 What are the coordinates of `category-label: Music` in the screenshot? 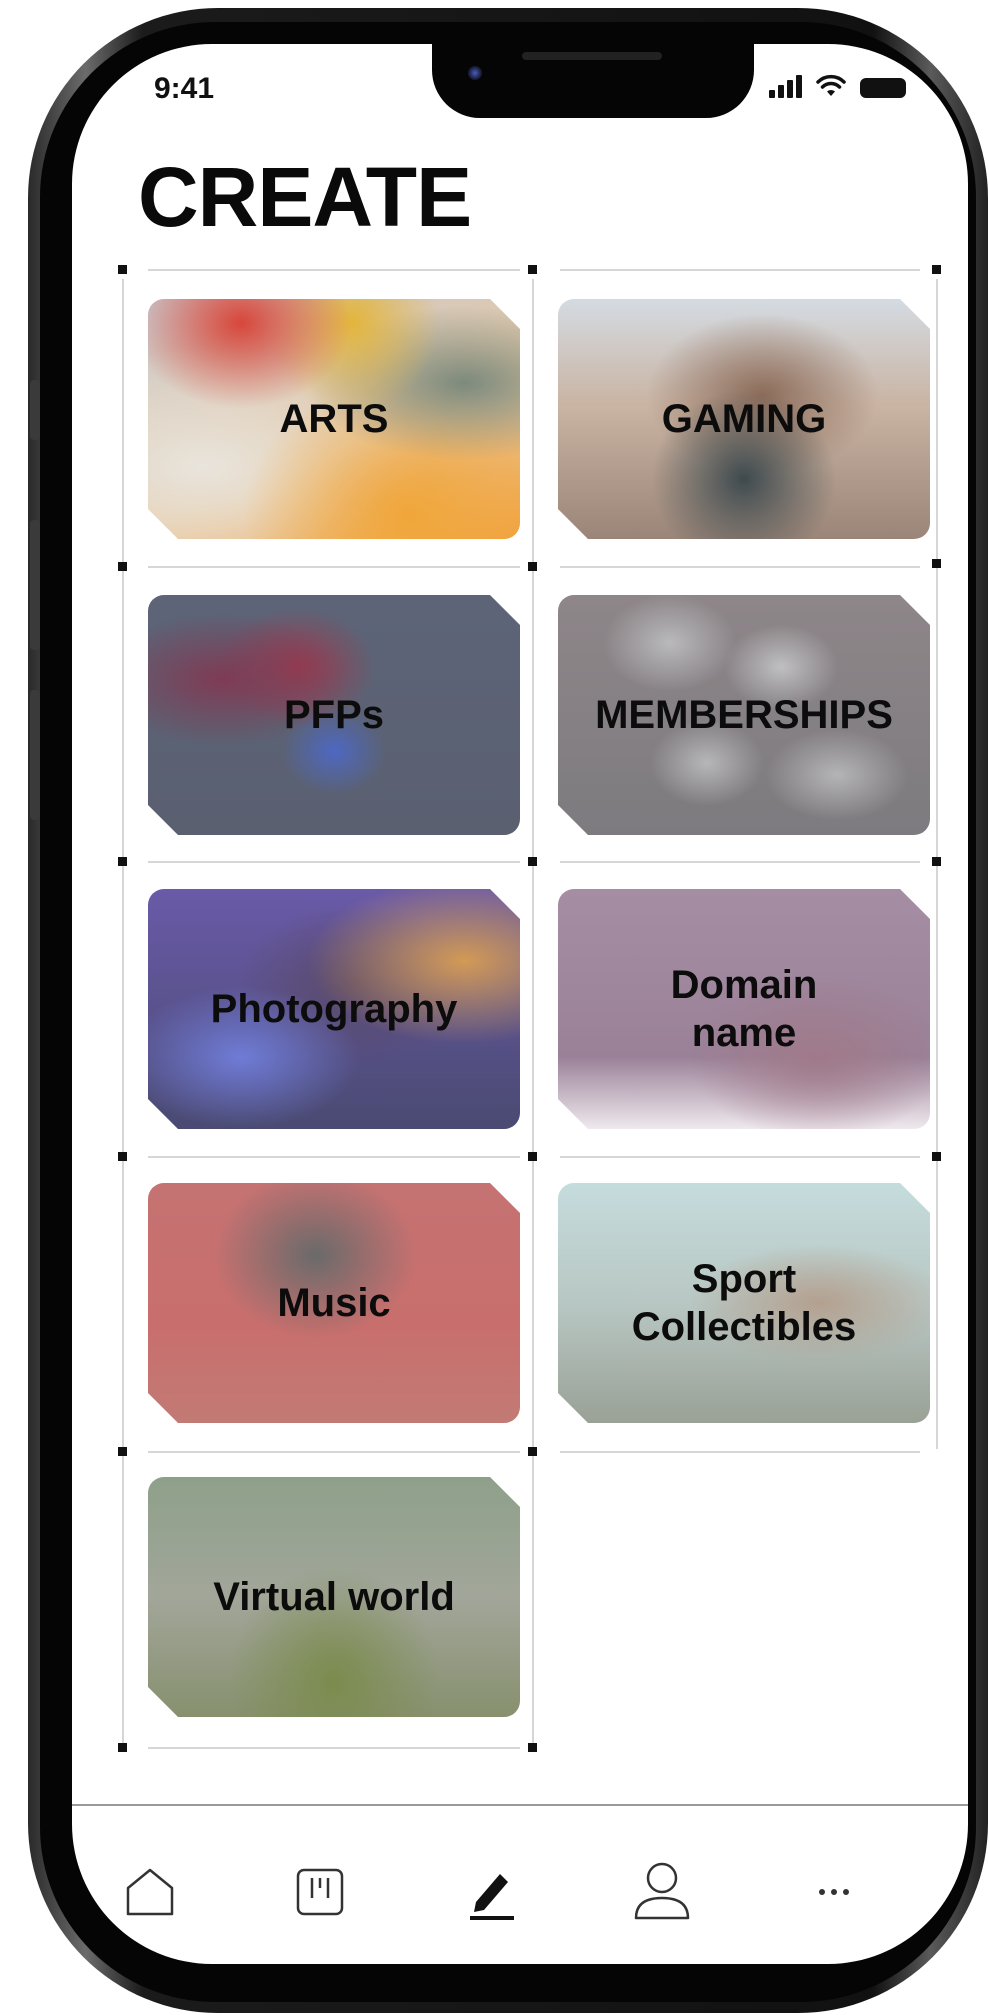 It's located at (334, 1303).